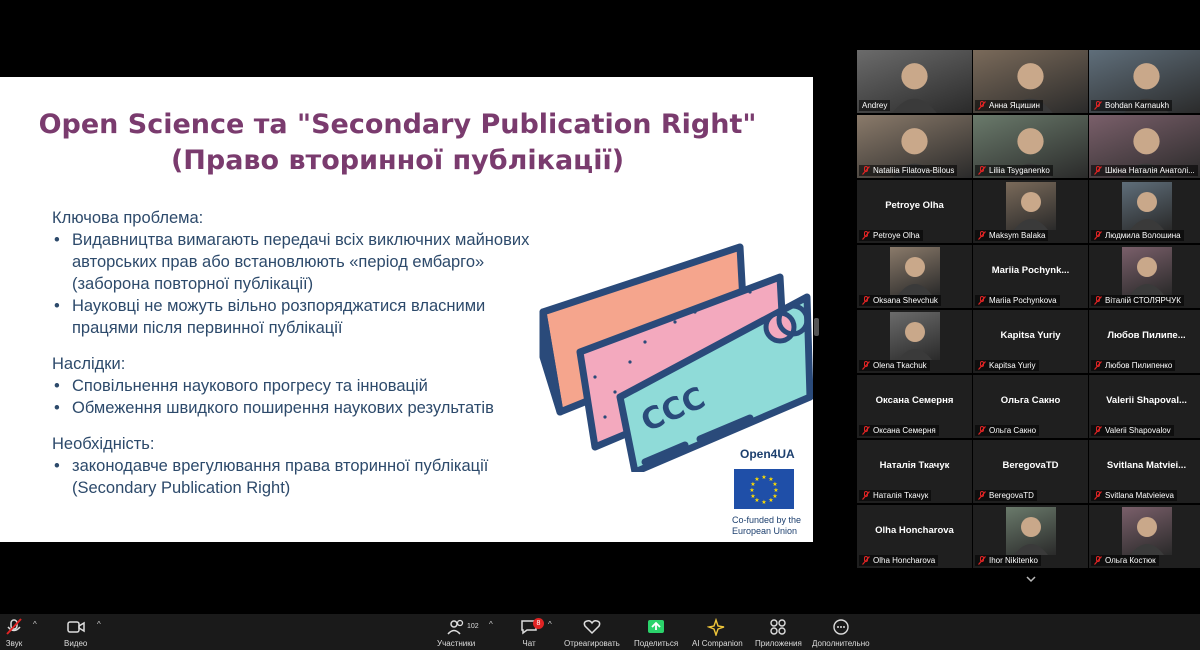 The width and height of the screenshot is (1200, 650). I want to click on participant-name: Mariia Pochynkova, so click(1023, 300).